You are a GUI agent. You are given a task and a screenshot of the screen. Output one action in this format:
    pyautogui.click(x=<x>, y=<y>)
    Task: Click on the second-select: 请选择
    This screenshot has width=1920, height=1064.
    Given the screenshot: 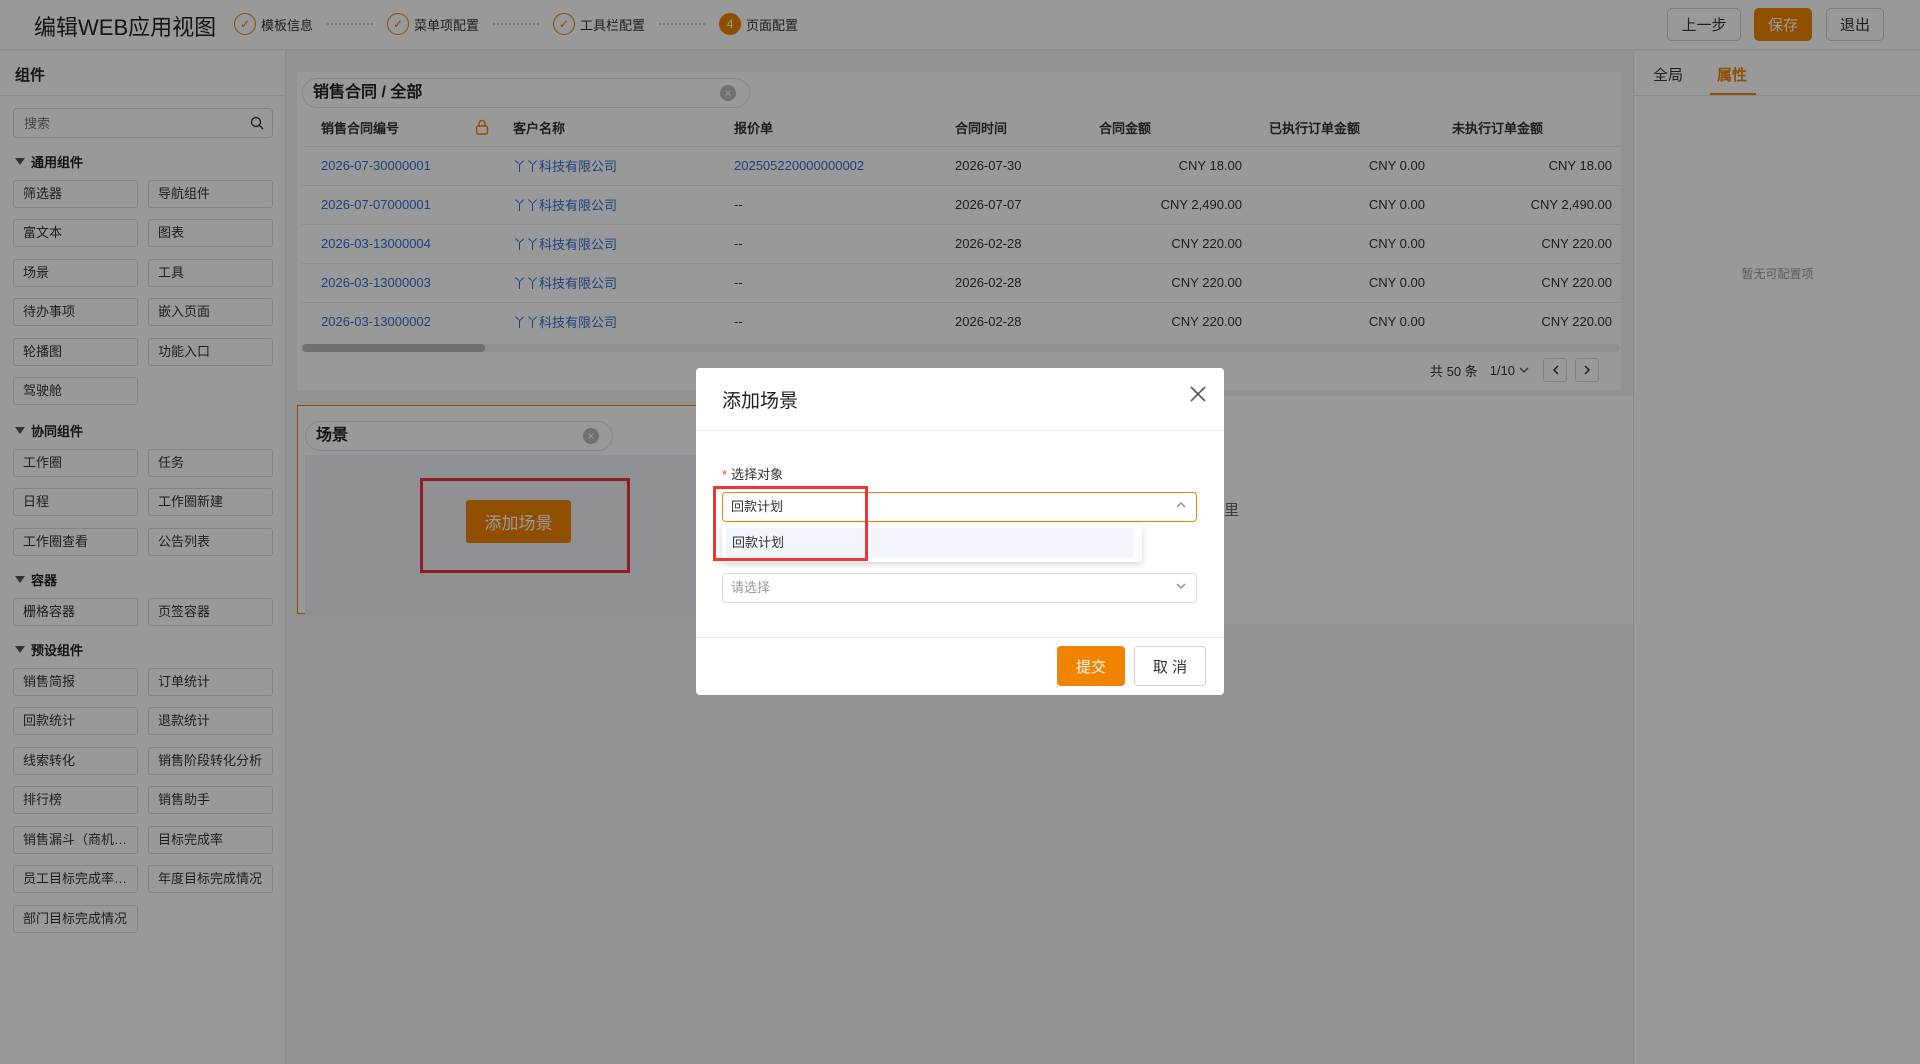 What is the action you would take?
    pyautogui.click(x=959, y=588)
    